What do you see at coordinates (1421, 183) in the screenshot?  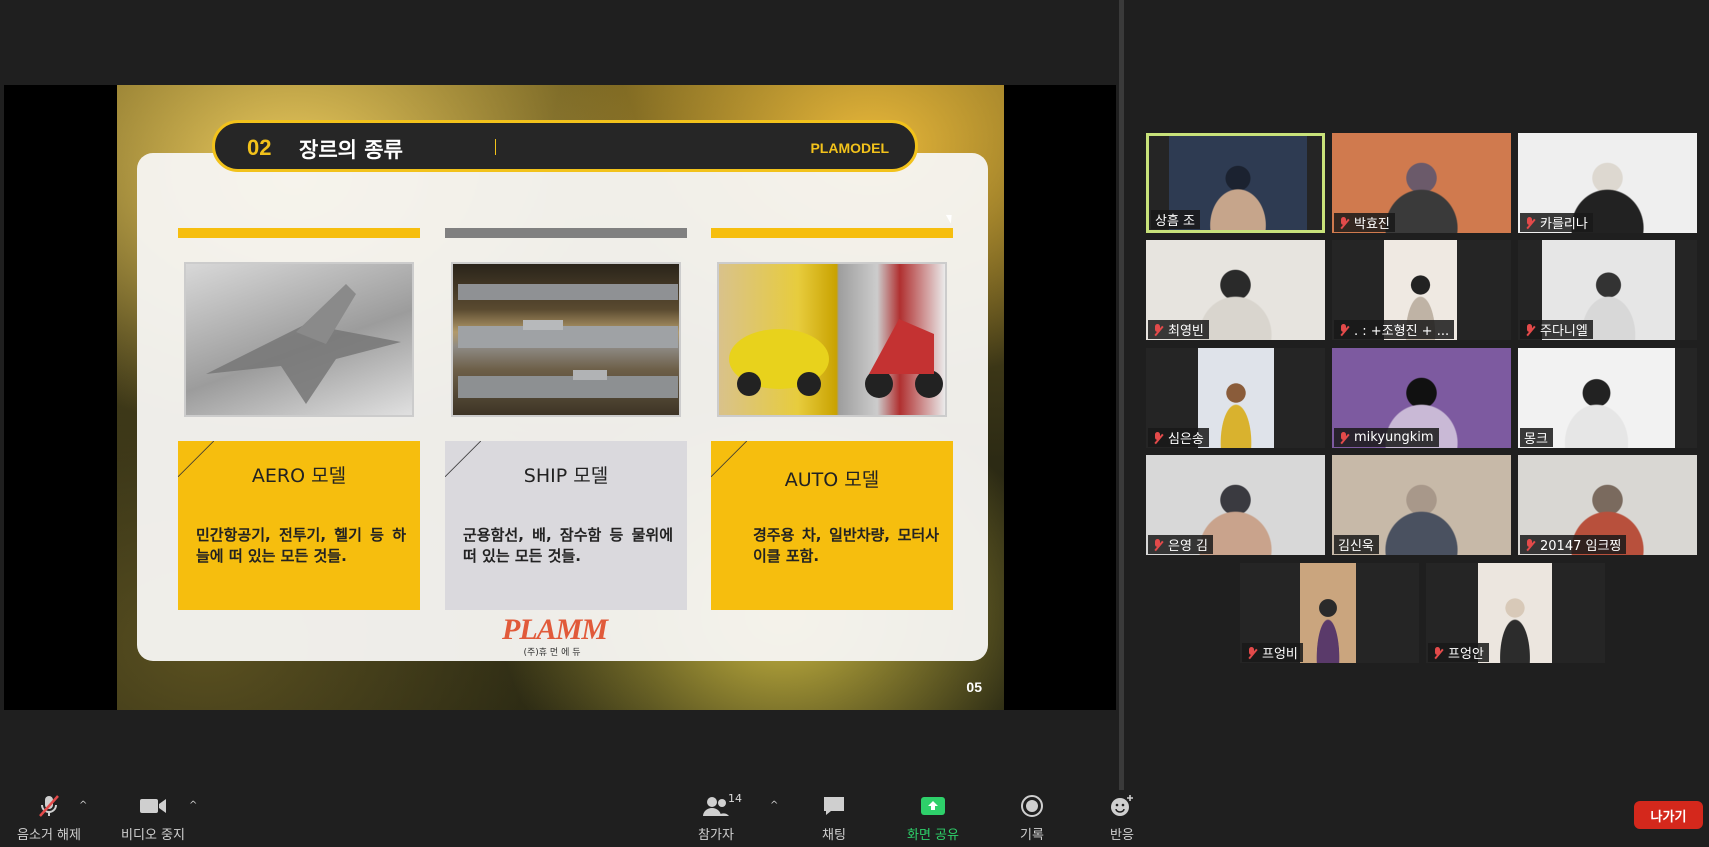 I see `participant-tile: 박효진` at bounding box center [1421, 183].